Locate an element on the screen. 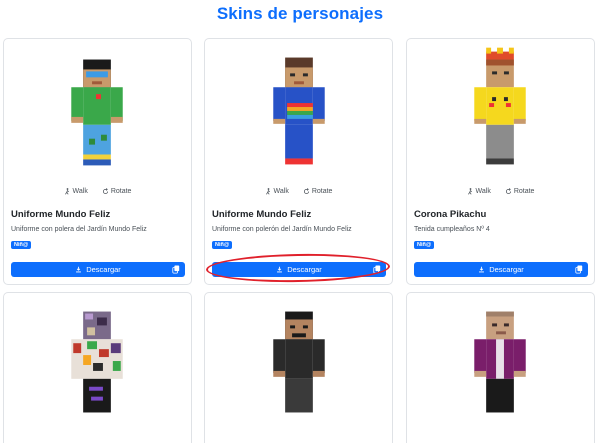 This screenshot has height=443, width=600. skin-name: Corona Pikachu is located at coordinates (450, 214).